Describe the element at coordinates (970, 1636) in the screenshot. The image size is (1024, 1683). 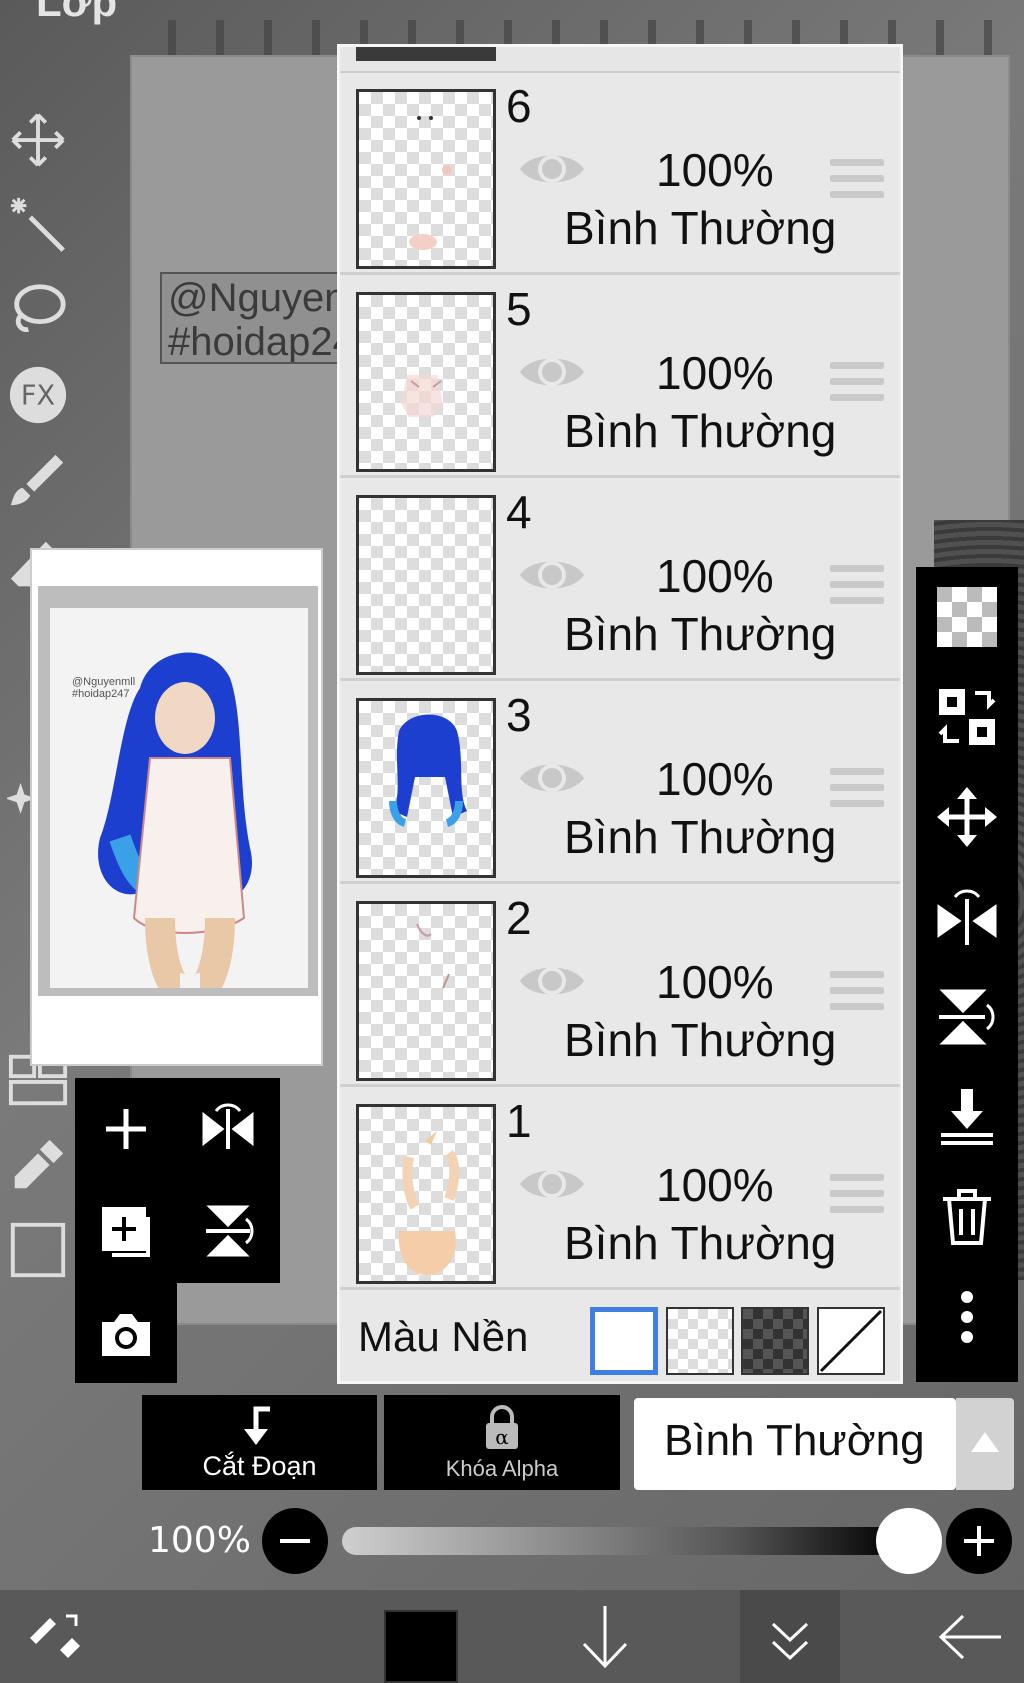
I see `back-arrow-icon` at that location.